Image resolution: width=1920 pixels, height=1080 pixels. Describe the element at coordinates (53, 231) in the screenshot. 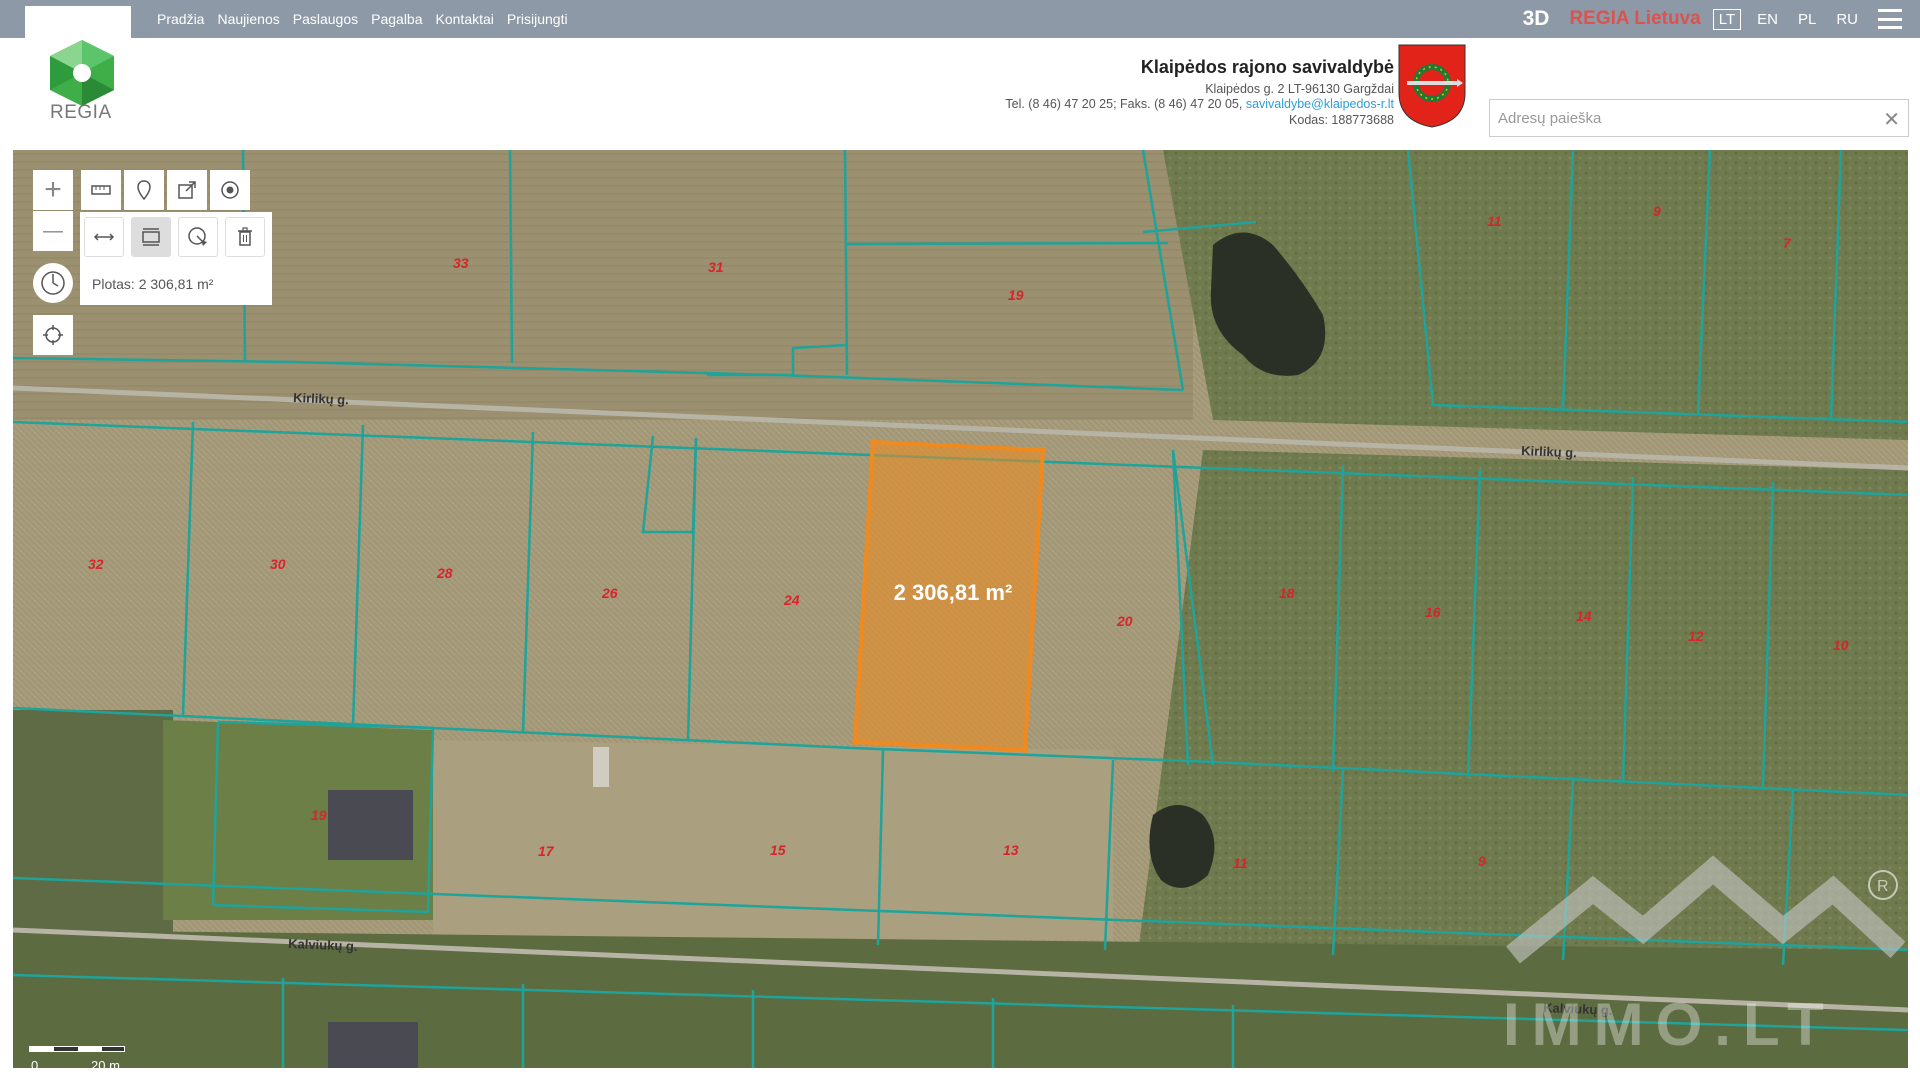

I see `zoom-out-button: —` at that location.